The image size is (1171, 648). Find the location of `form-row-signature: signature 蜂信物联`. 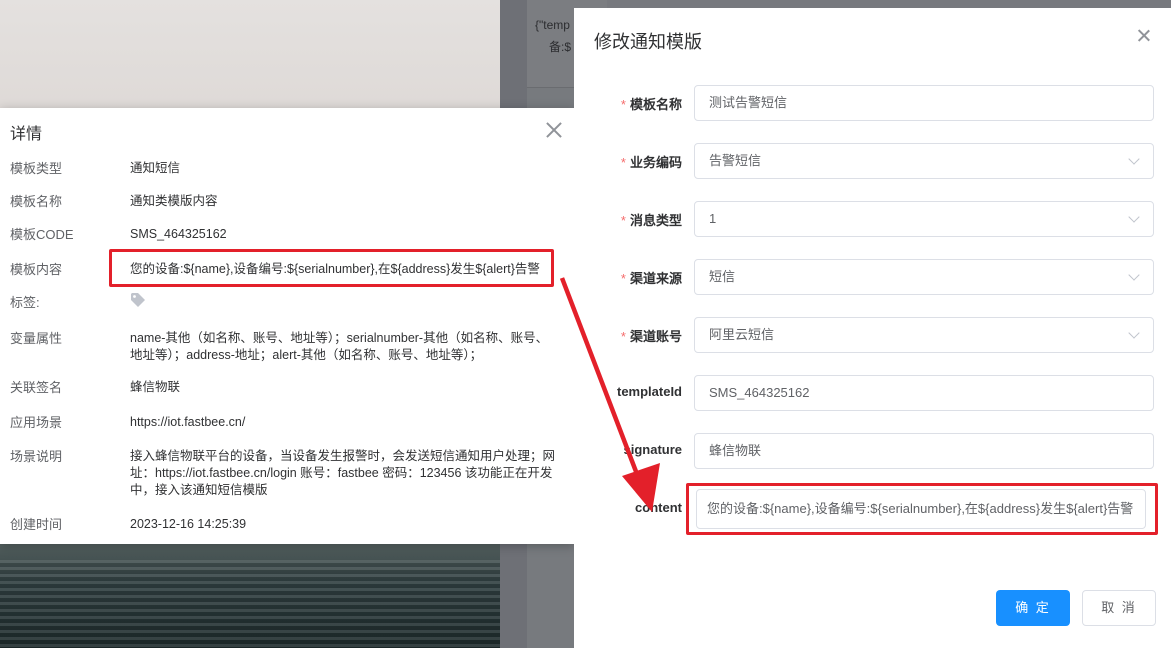

form-row-signature: signature 蜂信物联 is located at coordinates (872, 451).